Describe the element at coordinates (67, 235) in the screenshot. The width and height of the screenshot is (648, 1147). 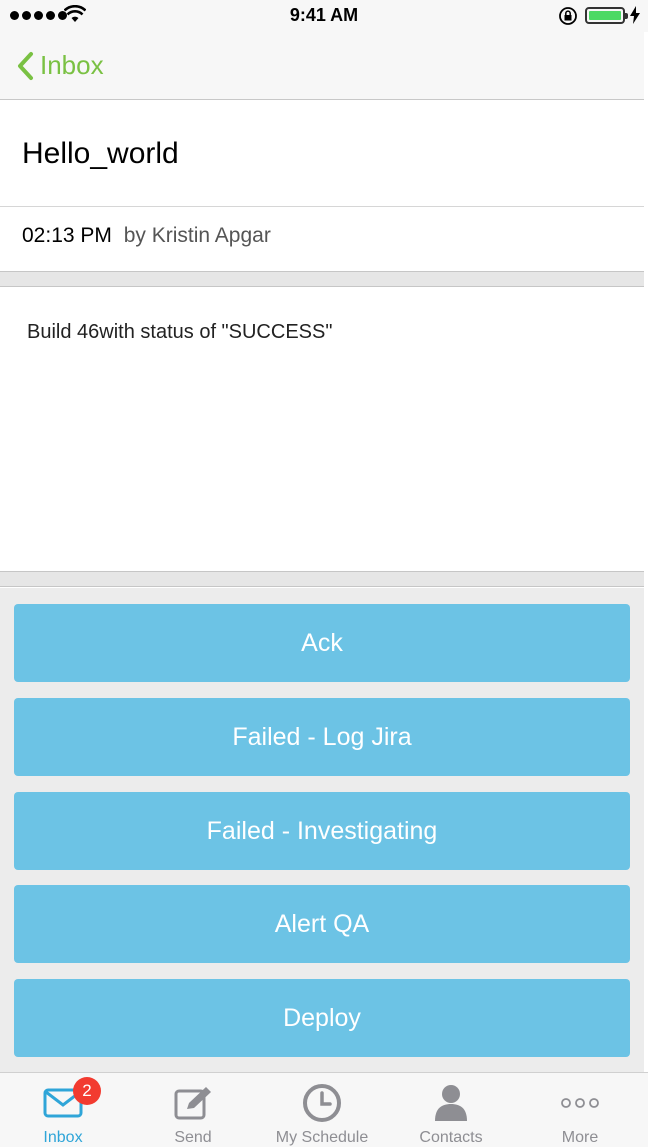
I see `message-time: 02:13 PM` at that location.